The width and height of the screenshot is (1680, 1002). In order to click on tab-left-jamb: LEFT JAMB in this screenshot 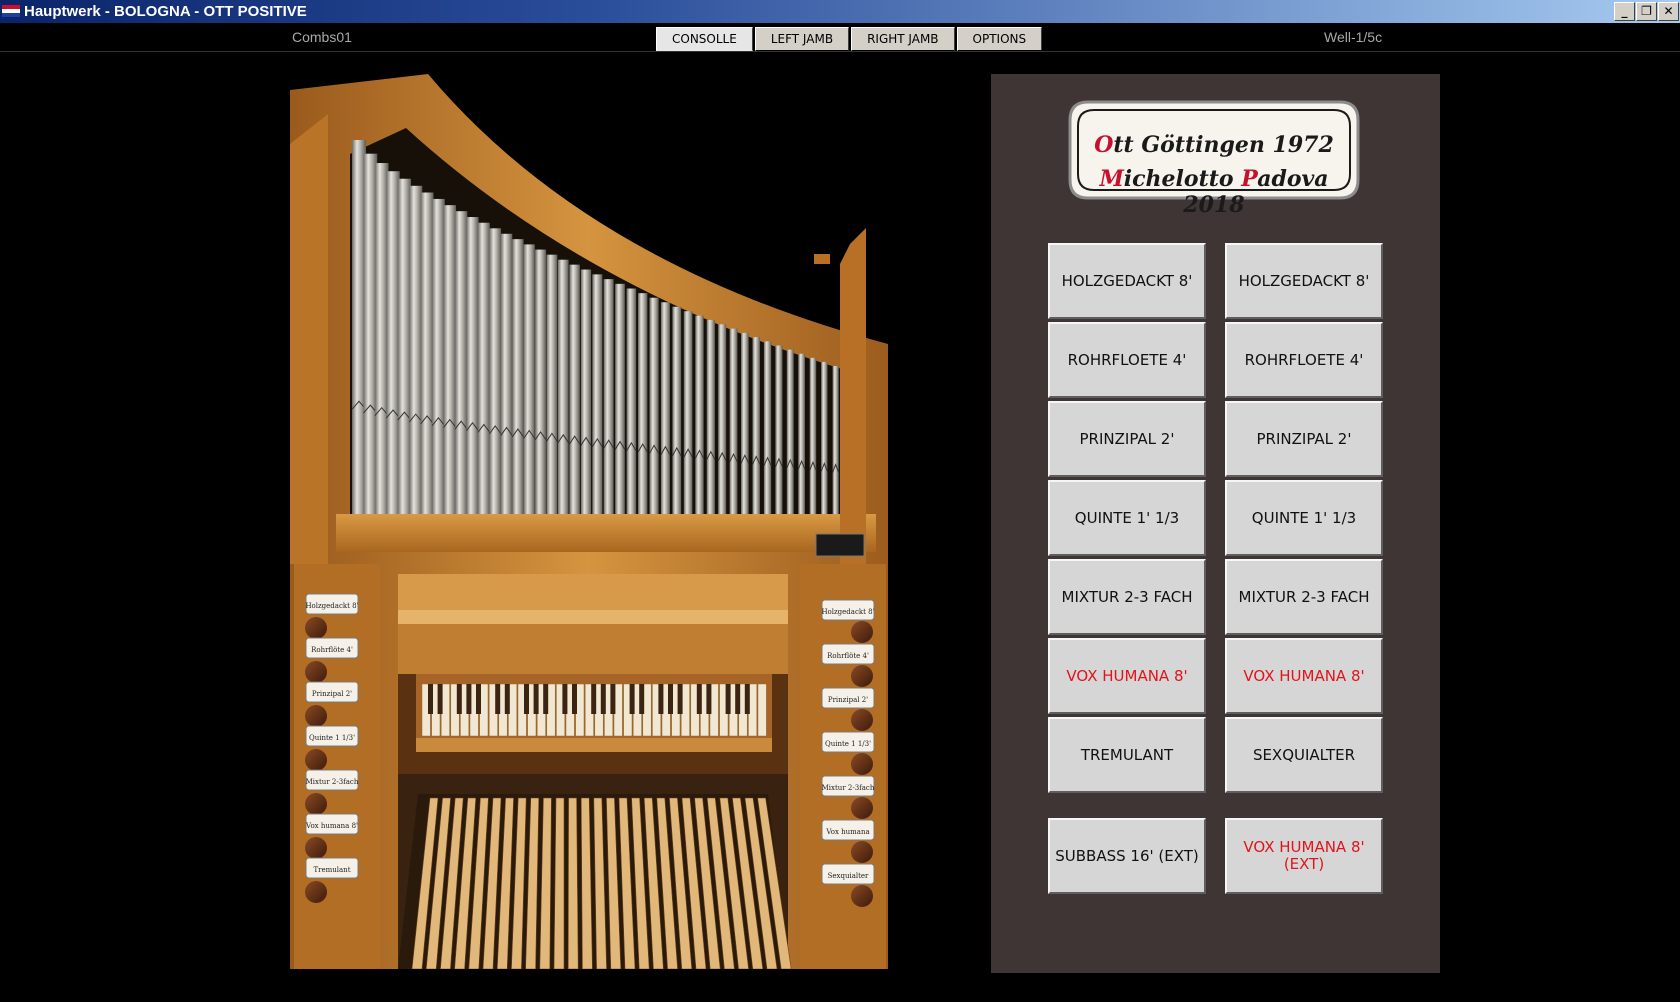, I will do `click(802, 39)`.